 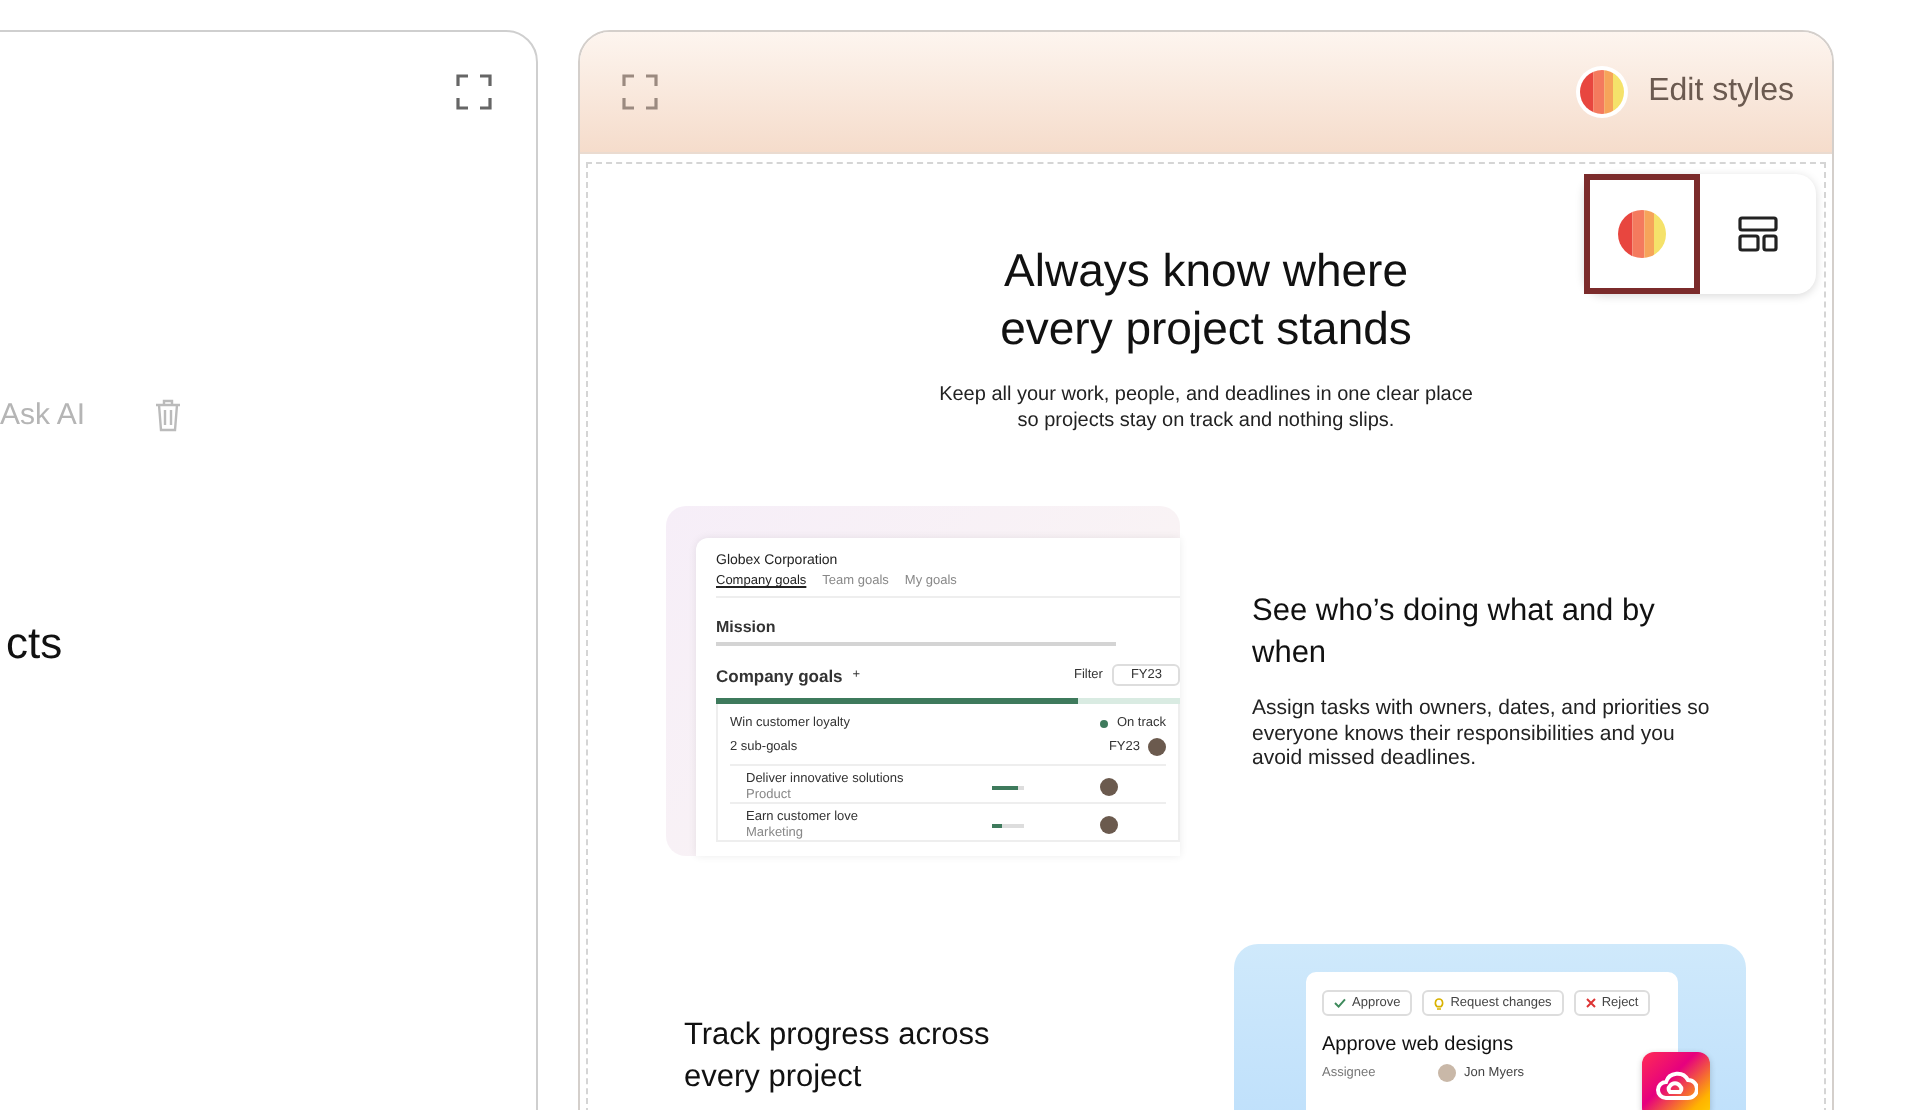 What do you see at coordinates (1439, 1003) in the screenshot?
I see `lightbulb-icon` at bounding box center [1439, 1003].